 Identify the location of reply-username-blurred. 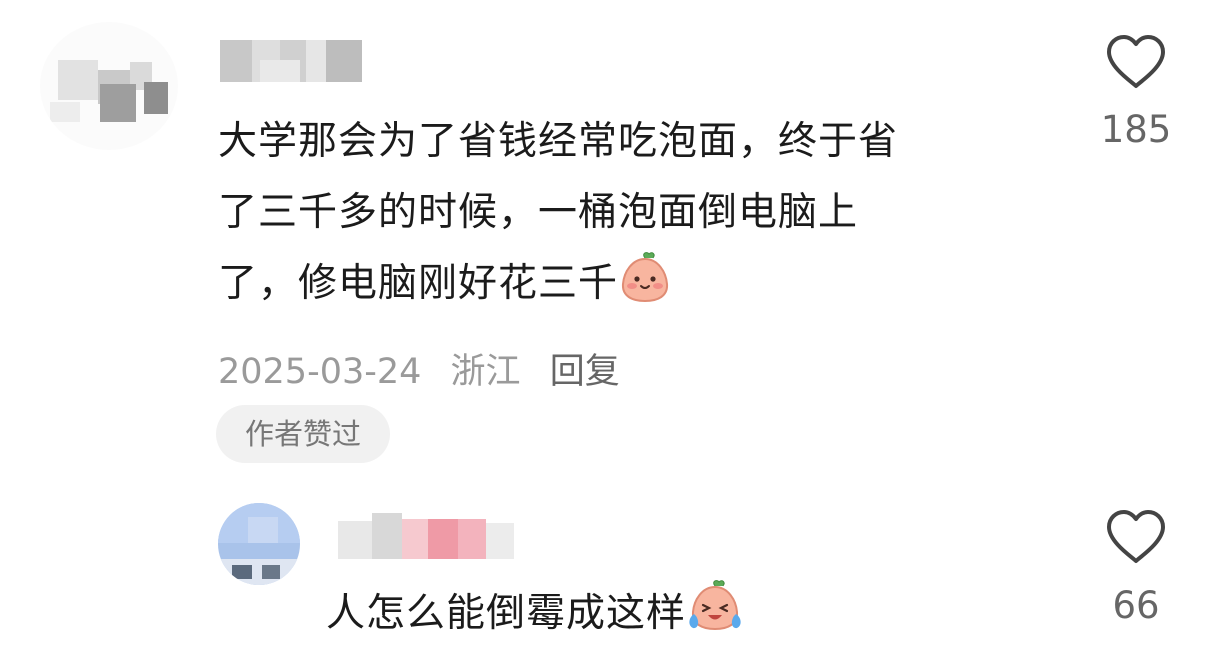
(433, 539).